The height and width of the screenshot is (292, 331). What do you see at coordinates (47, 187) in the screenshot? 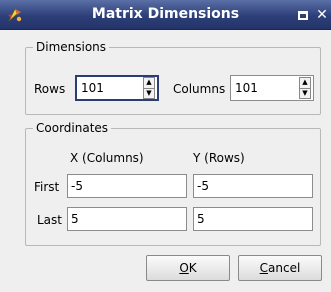
I see `first-label: First` at bounding box center [47, 187].